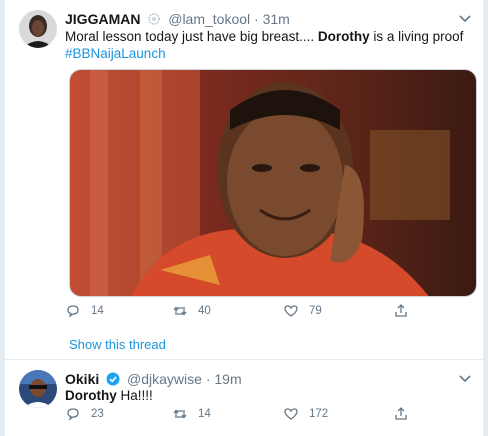 The height and width of the screenshot is (436, 488). Describe the element at coordinates (84, 311) in the screenshot. I see `reply-button: 14` at that location.